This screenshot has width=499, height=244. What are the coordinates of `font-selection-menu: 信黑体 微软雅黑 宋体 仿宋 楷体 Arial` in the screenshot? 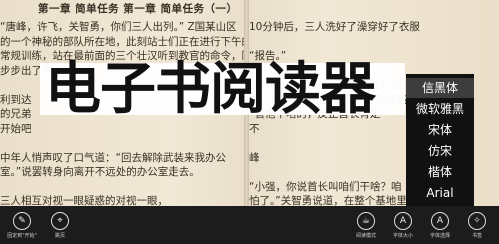 It's located at (440, 141).